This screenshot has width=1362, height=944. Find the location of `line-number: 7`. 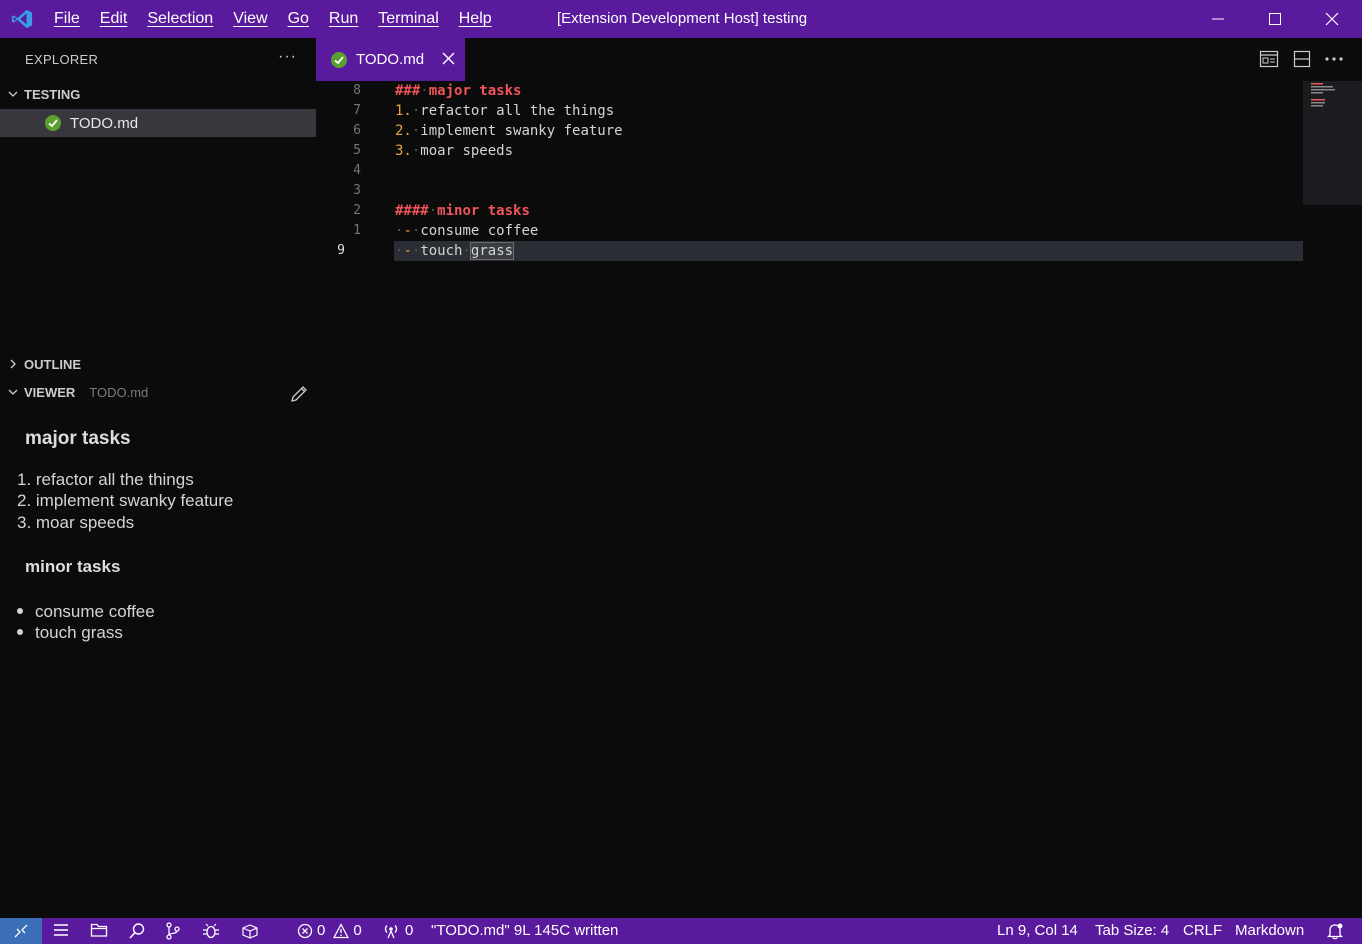

line-number: 7 is located at coordinates (357, 110).